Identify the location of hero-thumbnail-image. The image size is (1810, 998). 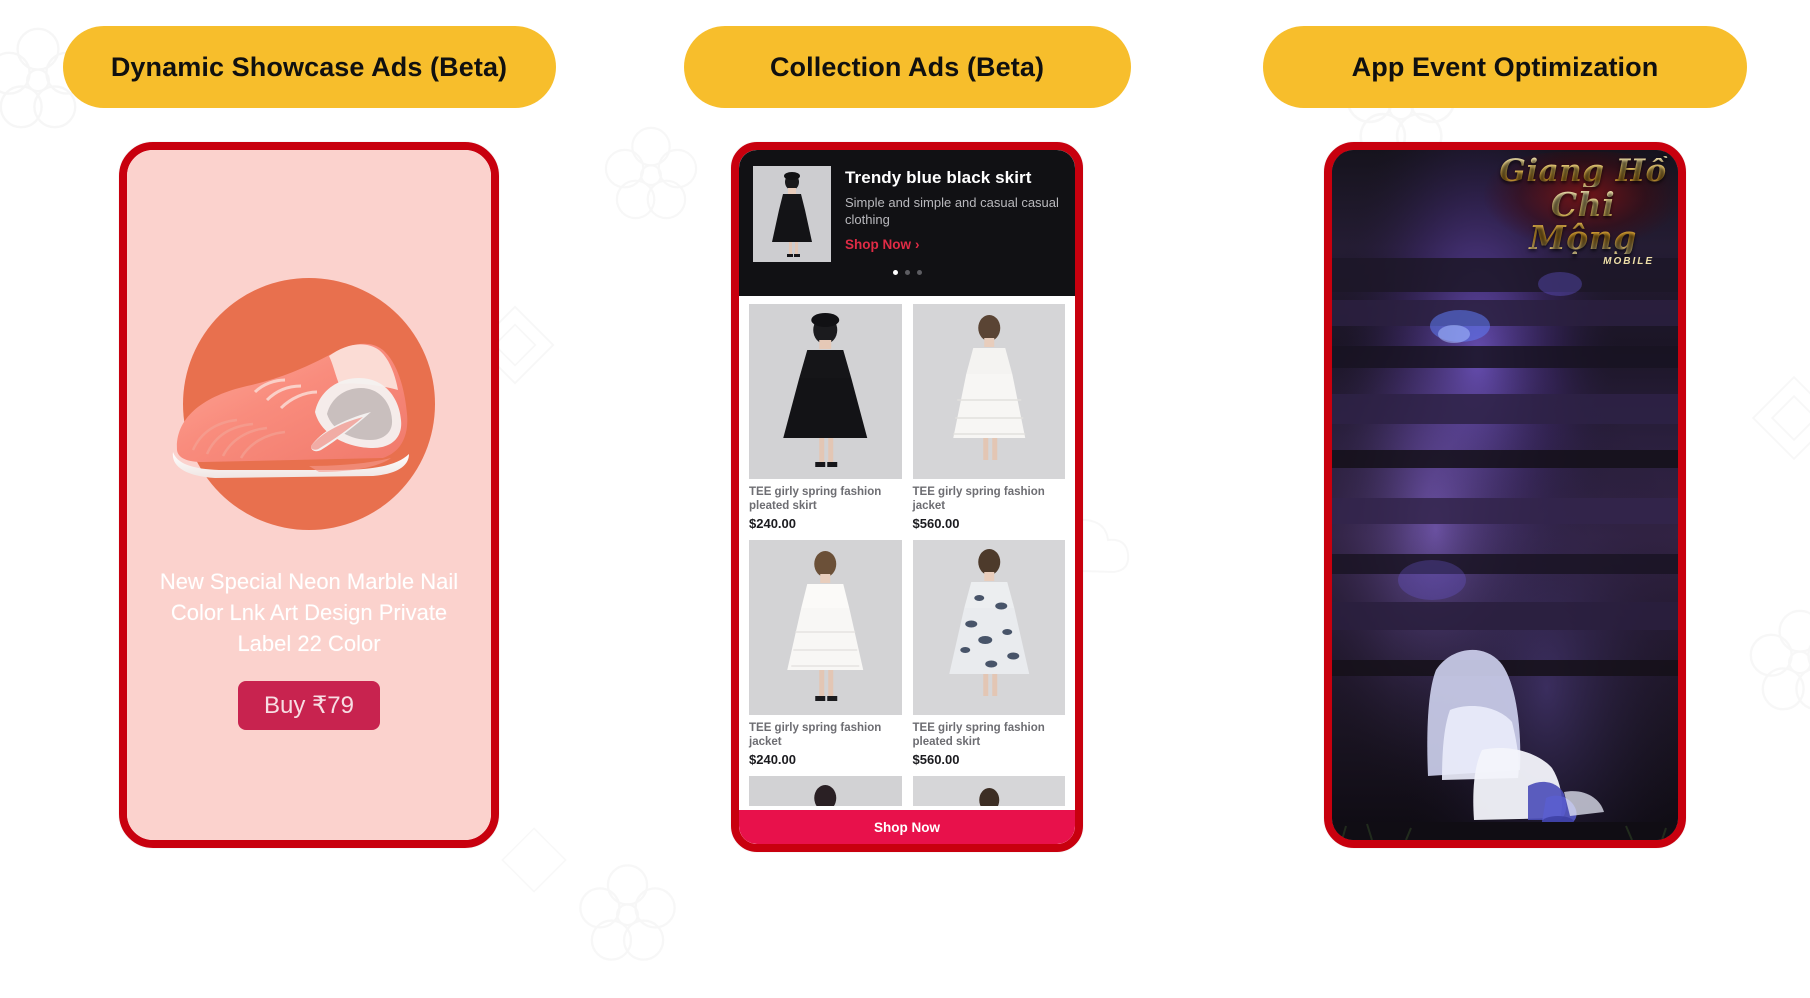
(792, 214).